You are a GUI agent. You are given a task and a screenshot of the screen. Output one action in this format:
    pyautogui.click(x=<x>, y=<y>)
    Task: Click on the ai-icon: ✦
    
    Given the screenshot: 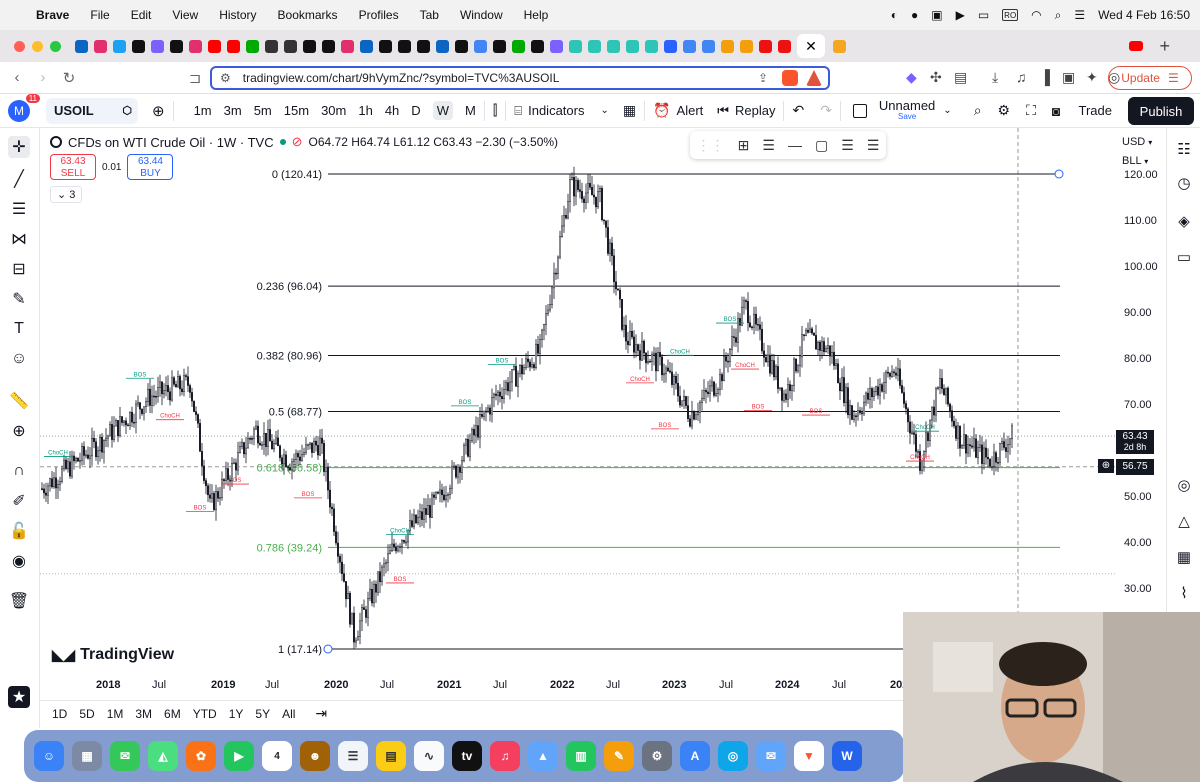 What is the action you would take?
    pyautogui.click(x=1092, y=77)
    